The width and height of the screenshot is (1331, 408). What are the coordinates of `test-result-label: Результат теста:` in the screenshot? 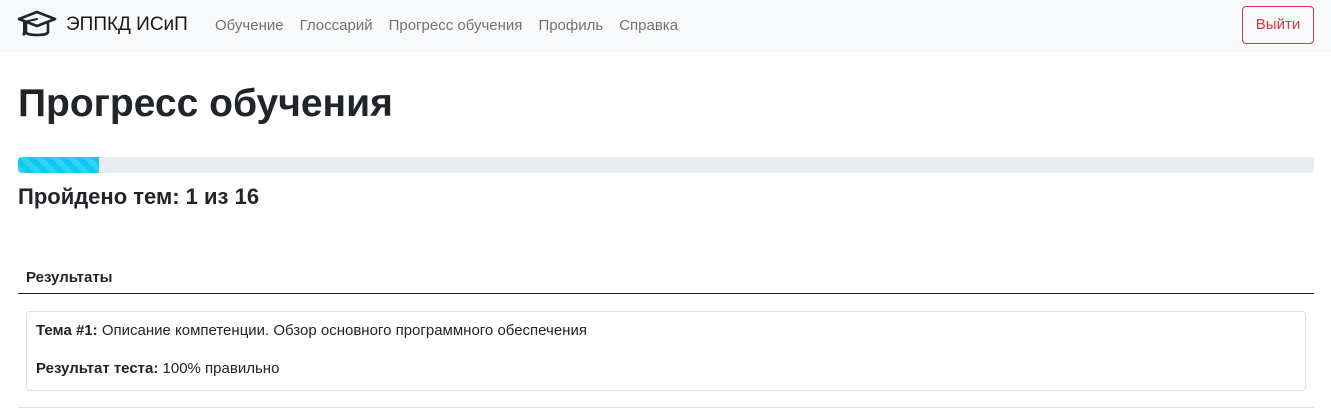 It's located at (97, 368).